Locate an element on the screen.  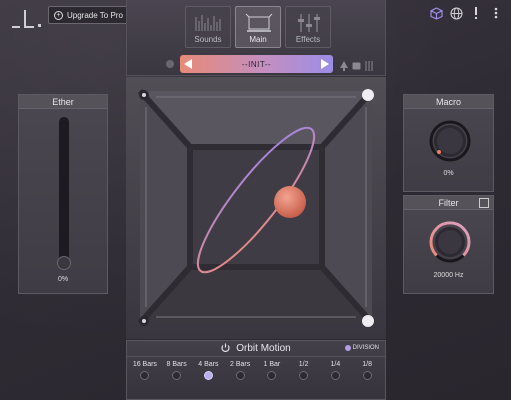
ether-slider-handle is located at coordinates (64, 263).